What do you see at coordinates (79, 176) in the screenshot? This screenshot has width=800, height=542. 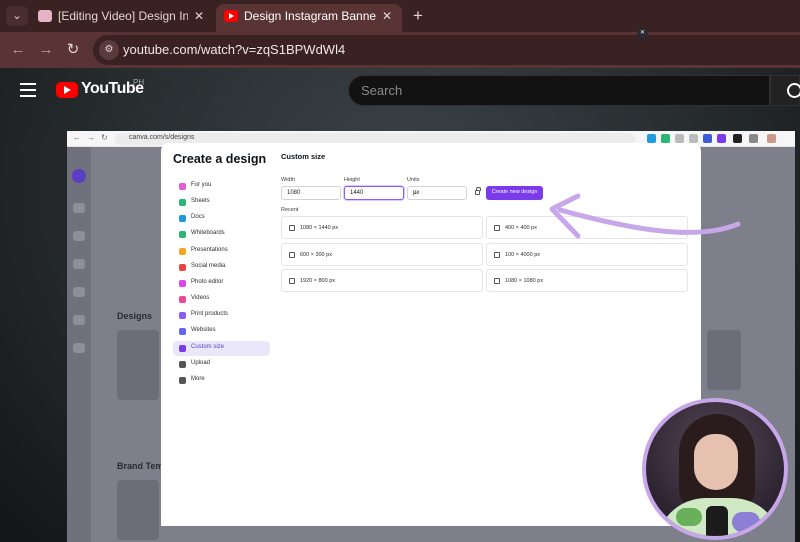 I see `create-plus-icon` at bounding box center [79, 176].